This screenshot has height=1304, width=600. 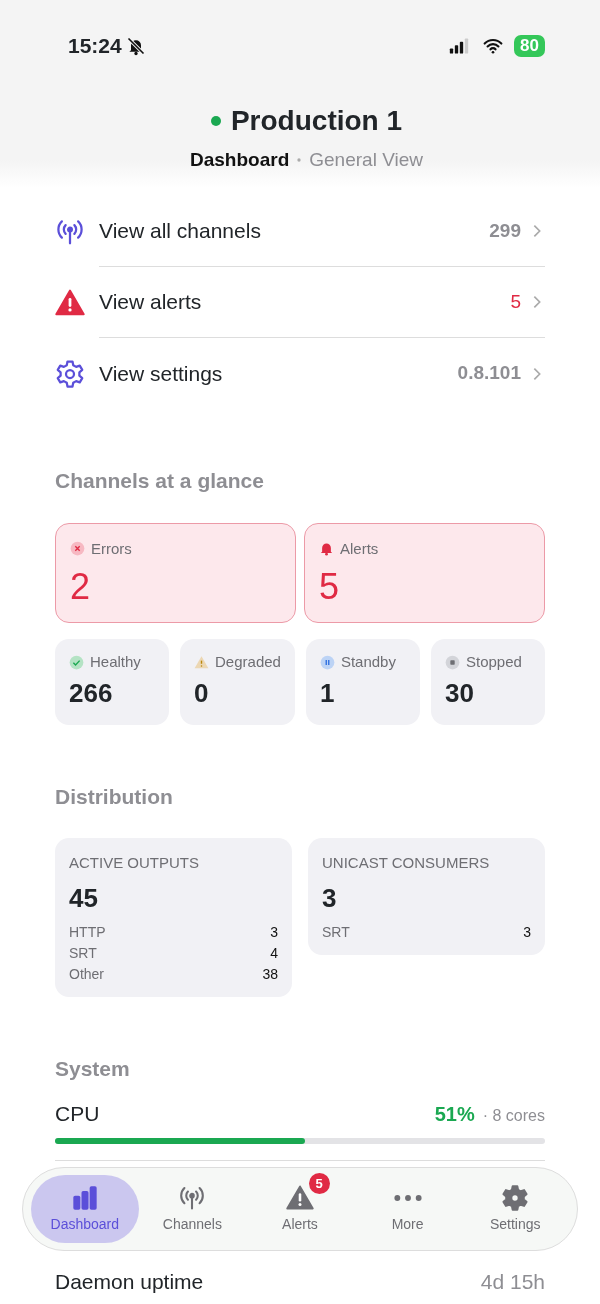 I want to click on breadcrumb-item: Dashboard, so click(x=240, y=159).